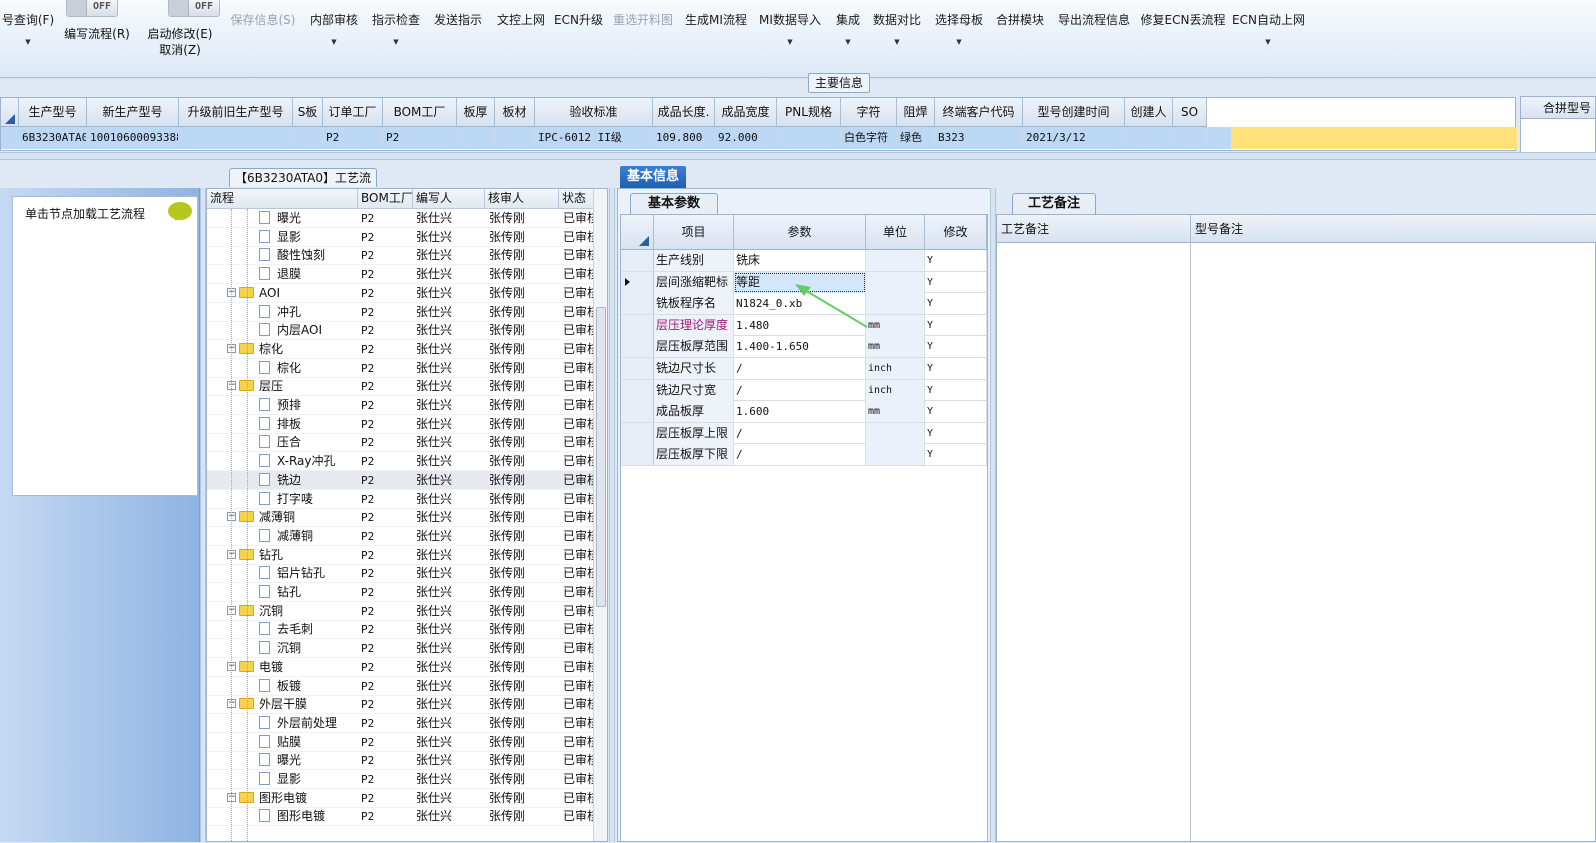 The width and height of the screenshot is (1596, 843). What do you see at coordinates (407, 443) in the screenshot?
I see `tree-row: 压合 P2 张仕兴 张传刚 已审核` at bounding box center [407, 443].